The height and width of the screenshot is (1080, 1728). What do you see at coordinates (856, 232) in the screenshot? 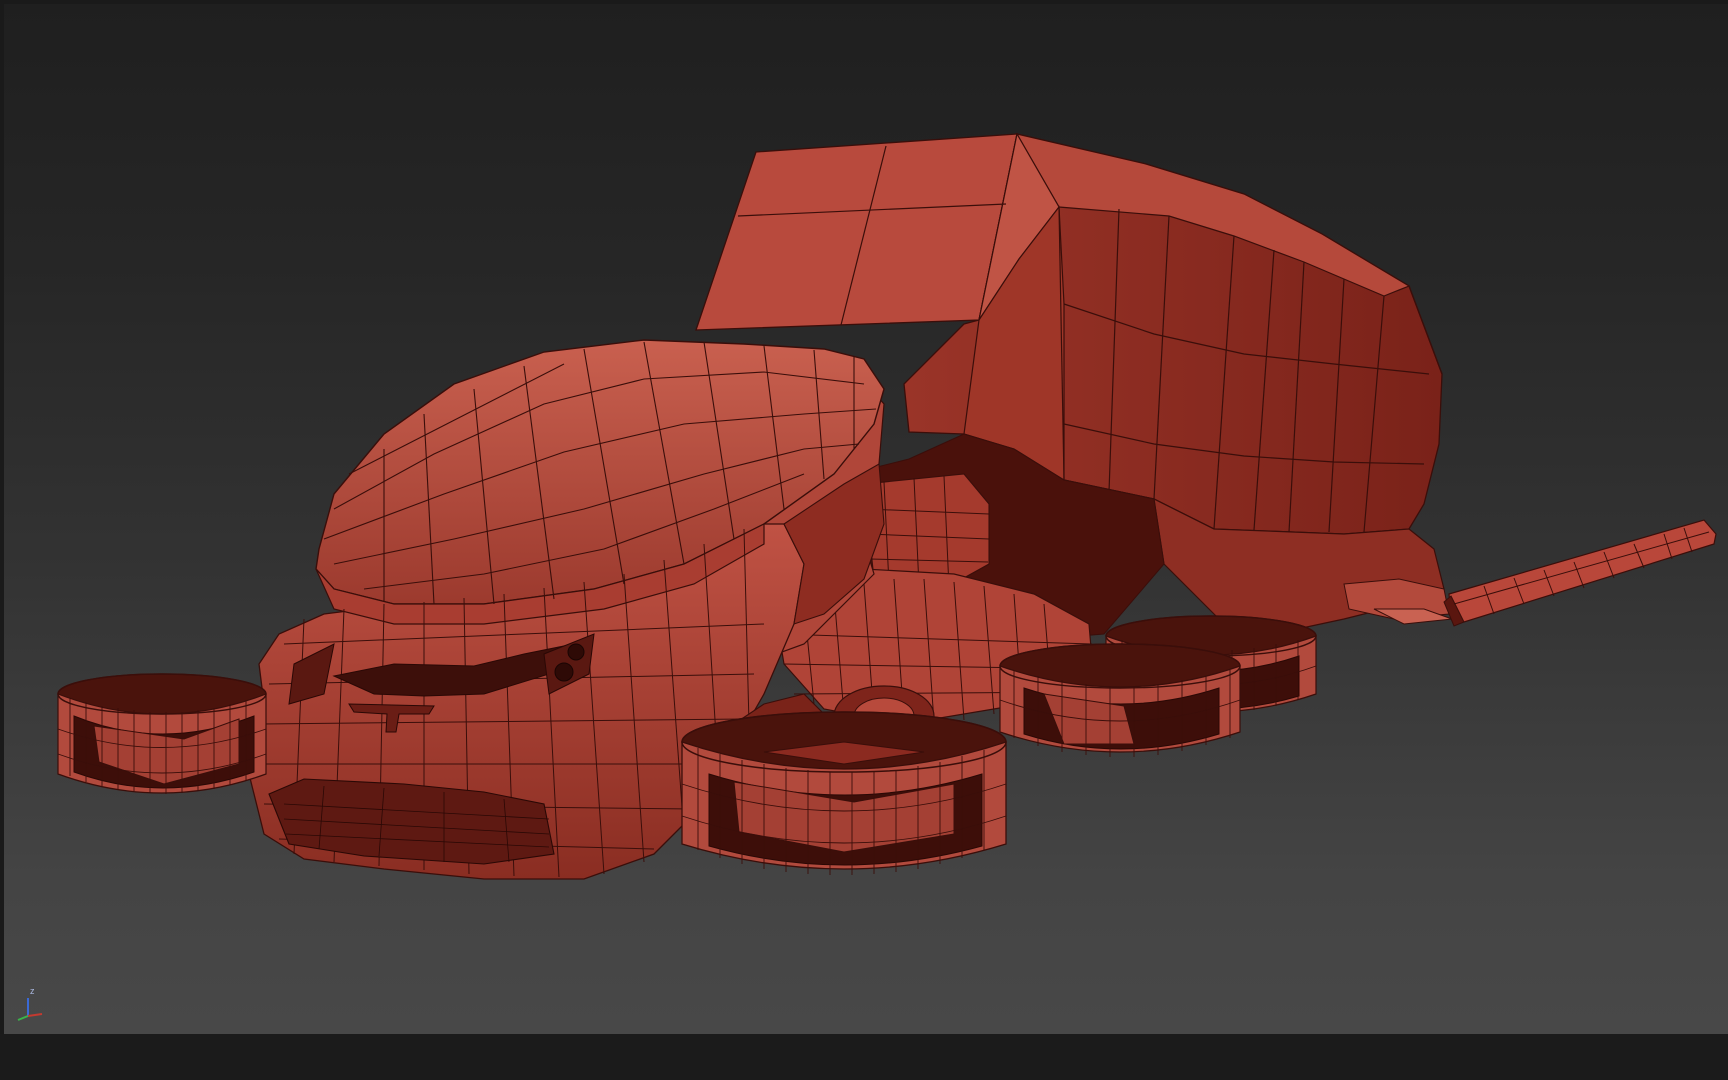
I see `cargo-pod-front-face` at bounding box center [856, 232].